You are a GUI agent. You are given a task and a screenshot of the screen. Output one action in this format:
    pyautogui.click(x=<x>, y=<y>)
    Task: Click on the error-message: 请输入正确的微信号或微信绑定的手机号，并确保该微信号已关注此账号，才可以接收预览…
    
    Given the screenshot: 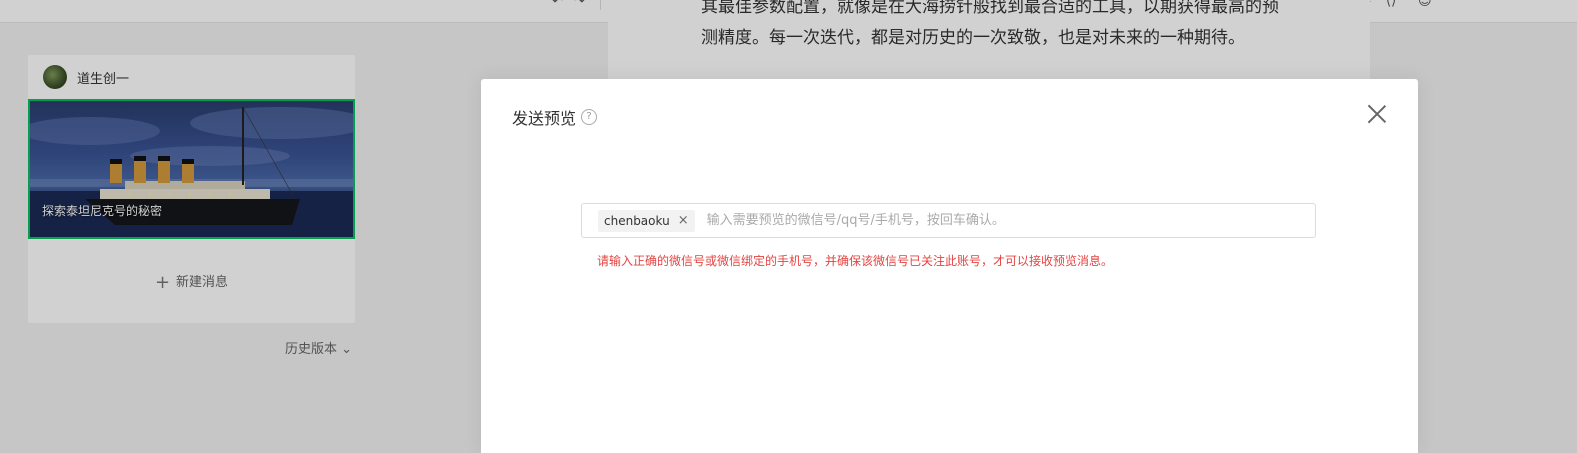 What is the action you would take?
    pyautogui.click(x=855, y=261)
    